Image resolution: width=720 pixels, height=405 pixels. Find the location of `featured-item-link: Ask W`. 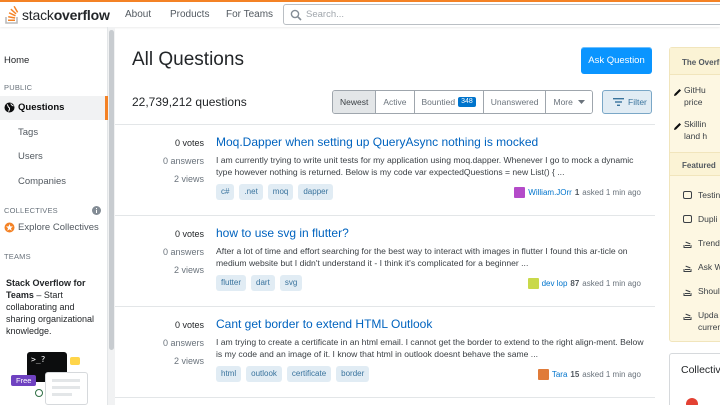

featured-item-link: Ask W is located at coordinates (709, 267).